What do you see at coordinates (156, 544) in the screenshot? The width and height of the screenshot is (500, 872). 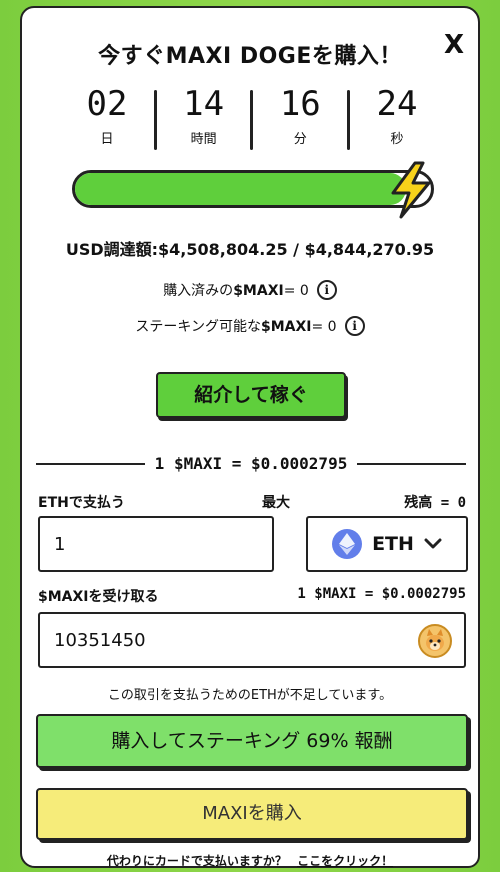 I see `pay-amount-input: 1` at bounding box center [156, 544].